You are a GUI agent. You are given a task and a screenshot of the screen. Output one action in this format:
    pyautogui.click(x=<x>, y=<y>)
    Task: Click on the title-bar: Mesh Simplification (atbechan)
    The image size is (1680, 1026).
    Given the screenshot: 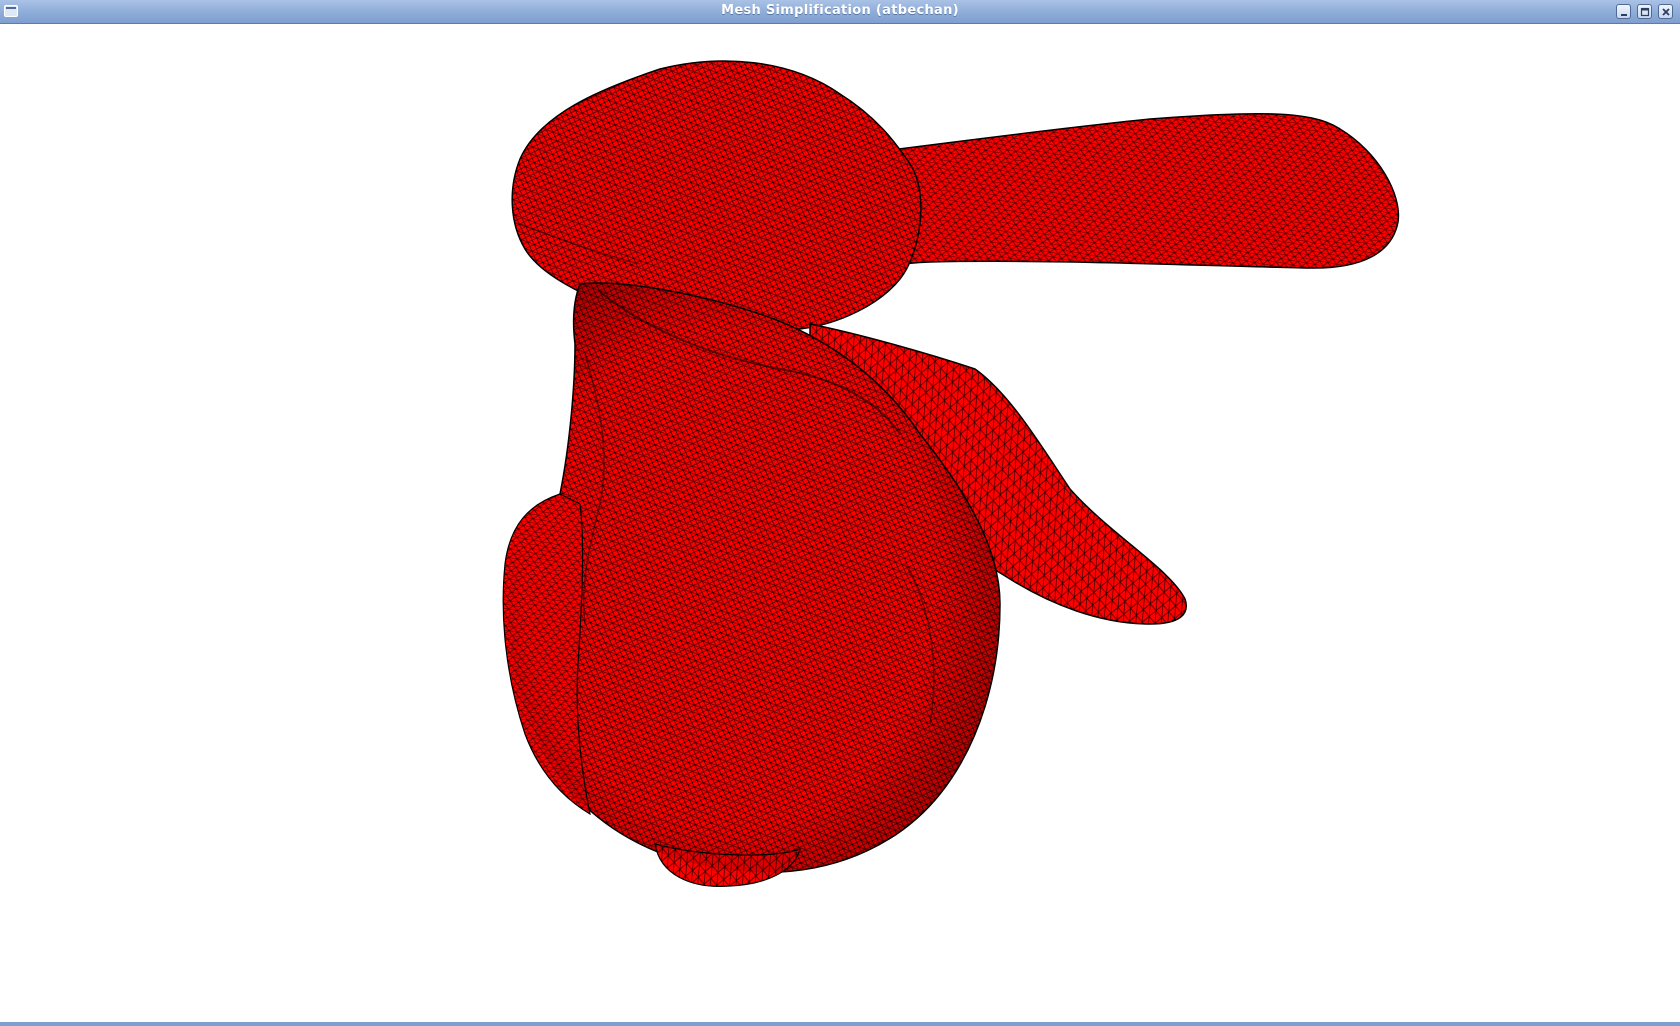 What is the action you would take?
    pyautogui.click(x=840, y=12)
    